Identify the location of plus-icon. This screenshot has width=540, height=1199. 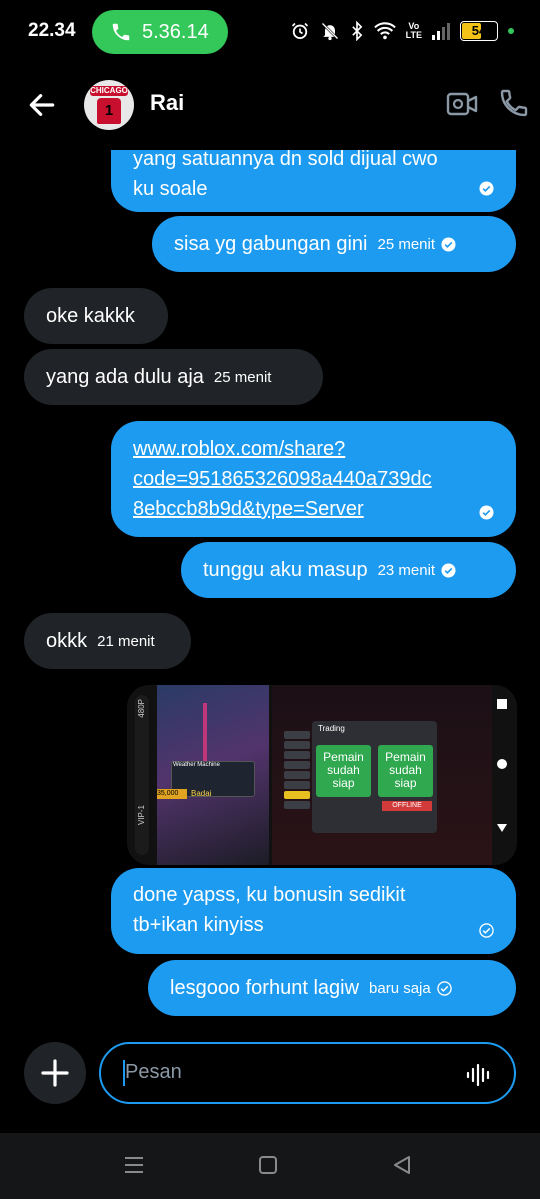
(55, 1073).